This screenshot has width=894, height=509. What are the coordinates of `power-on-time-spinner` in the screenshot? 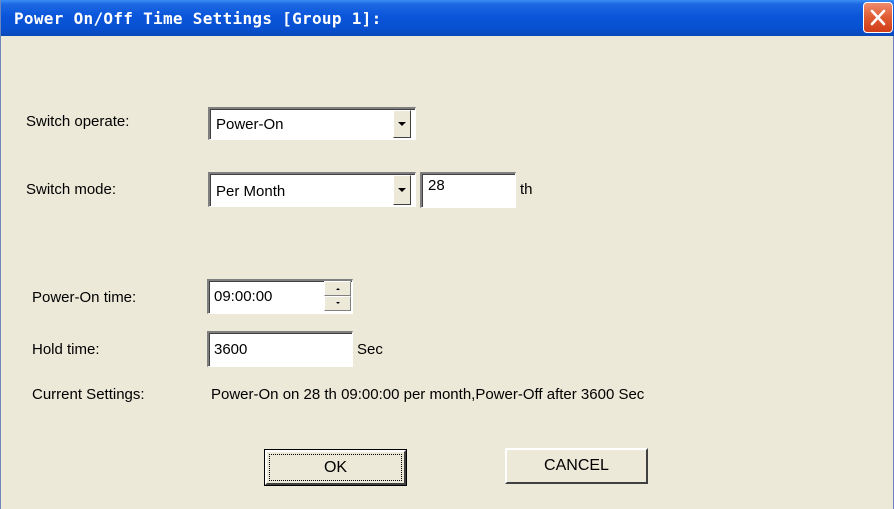 It's located at (337, 296).